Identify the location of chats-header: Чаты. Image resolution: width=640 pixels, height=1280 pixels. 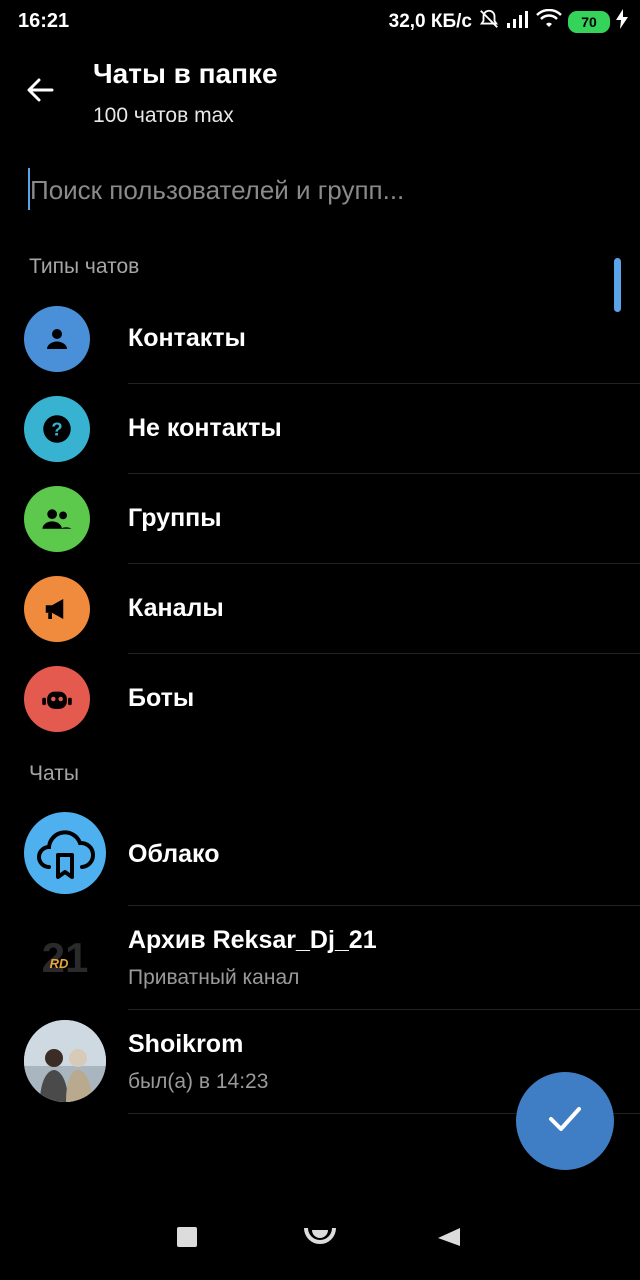
(54, 773).